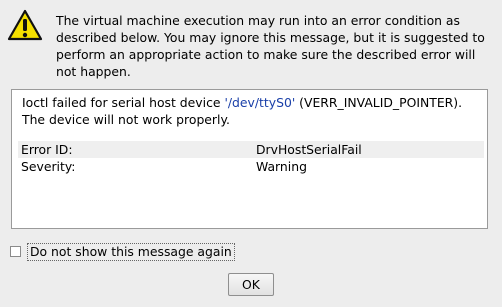  I want to click on severity-label: Severity:, so click(48, 166).